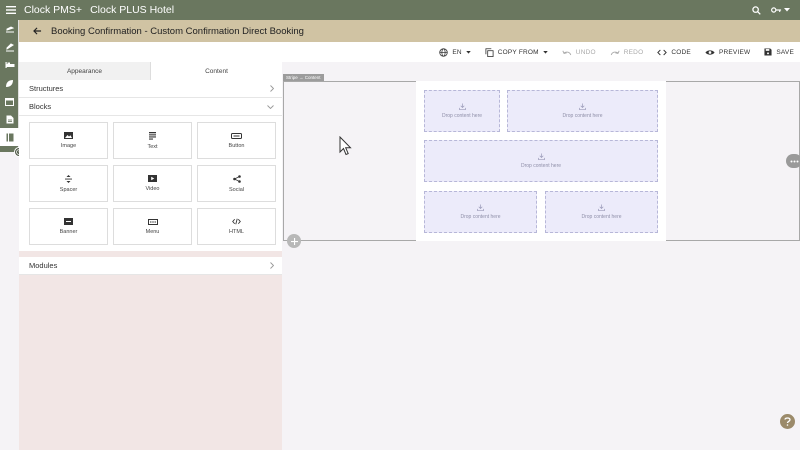 The width and height of the screenshot is (800, 450). Describe the element at coordinates (40, 106) in the screenshot. I see `blocks-label: Blocks` at that location.